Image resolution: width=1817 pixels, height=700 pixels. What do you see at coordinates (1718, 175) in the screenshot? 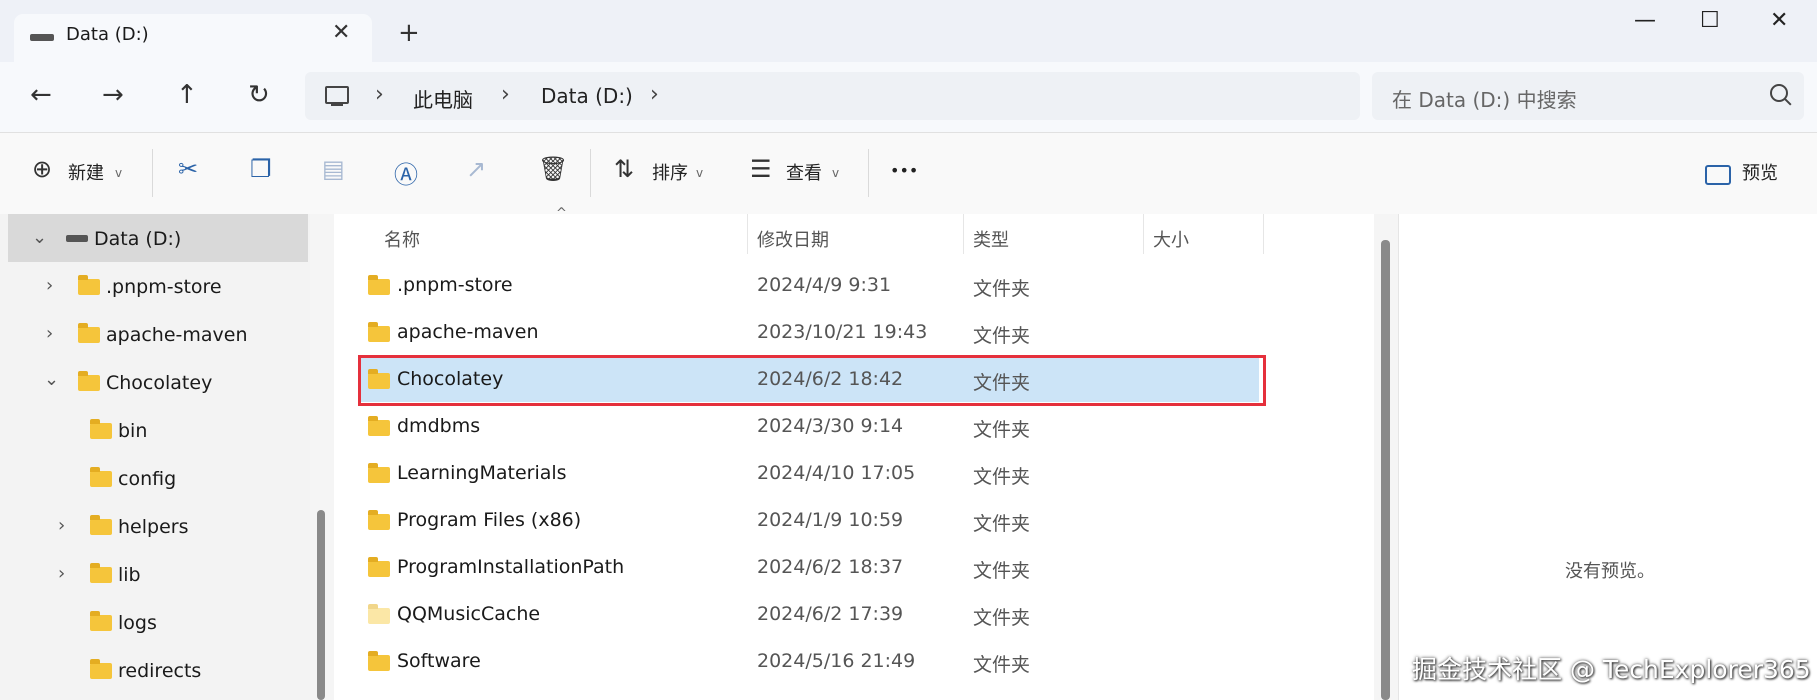
I see `preview-pane-icon` at bounding box center [1718, 175].